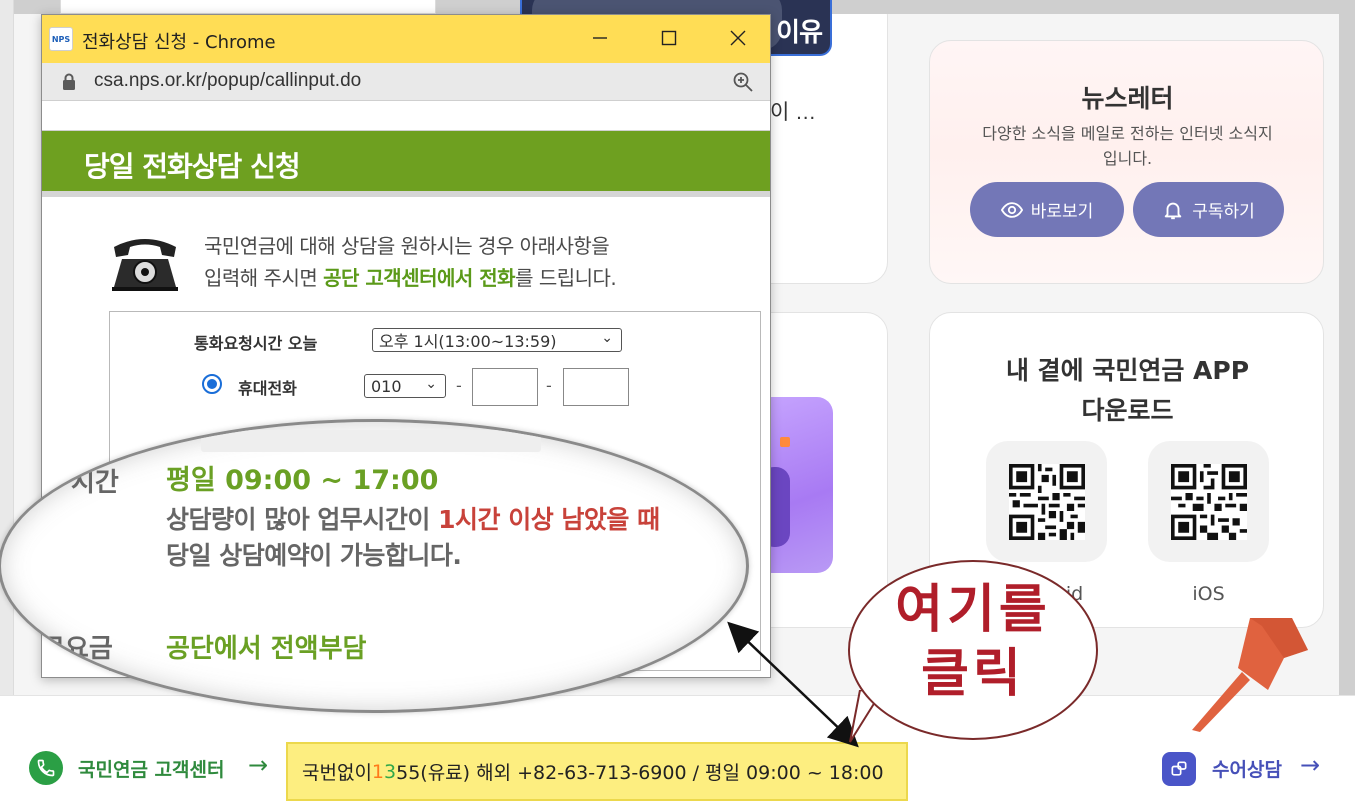 The image size is (1355, 808). What do you see at coordinates (1247, 768) in the screenshot?
I see `sign-language-link: 수어상담` at bounding box center [1247, 768].